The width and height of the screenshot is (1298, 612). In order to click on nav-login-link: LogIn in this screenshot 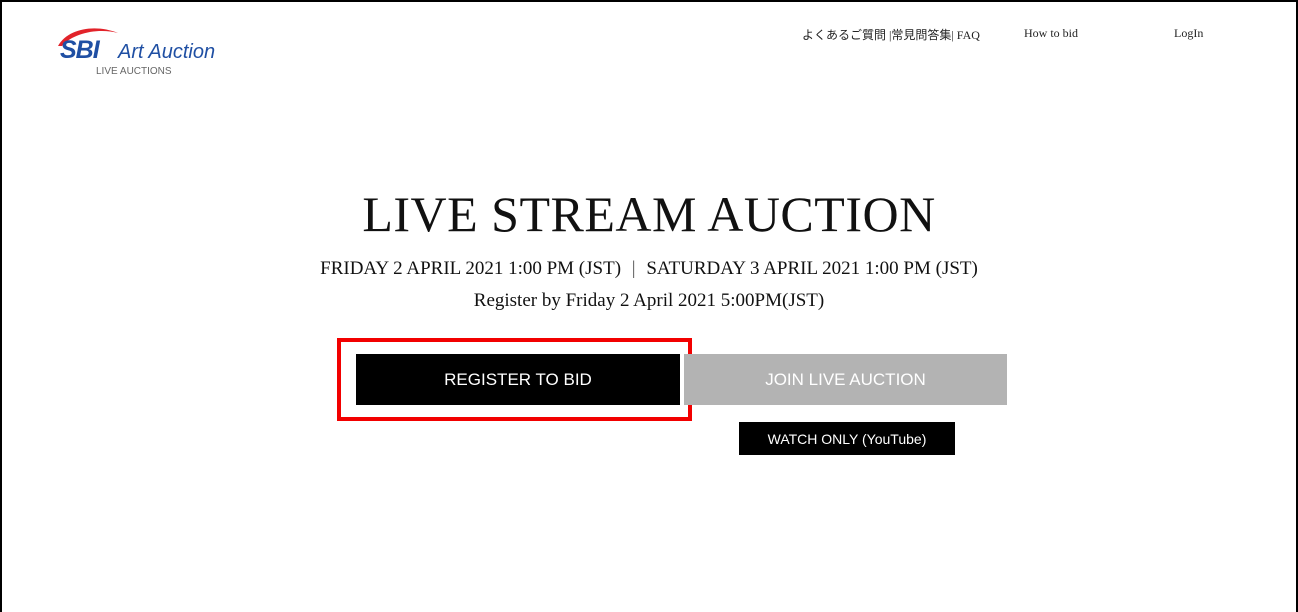, I will do `click(1188, 33)`.